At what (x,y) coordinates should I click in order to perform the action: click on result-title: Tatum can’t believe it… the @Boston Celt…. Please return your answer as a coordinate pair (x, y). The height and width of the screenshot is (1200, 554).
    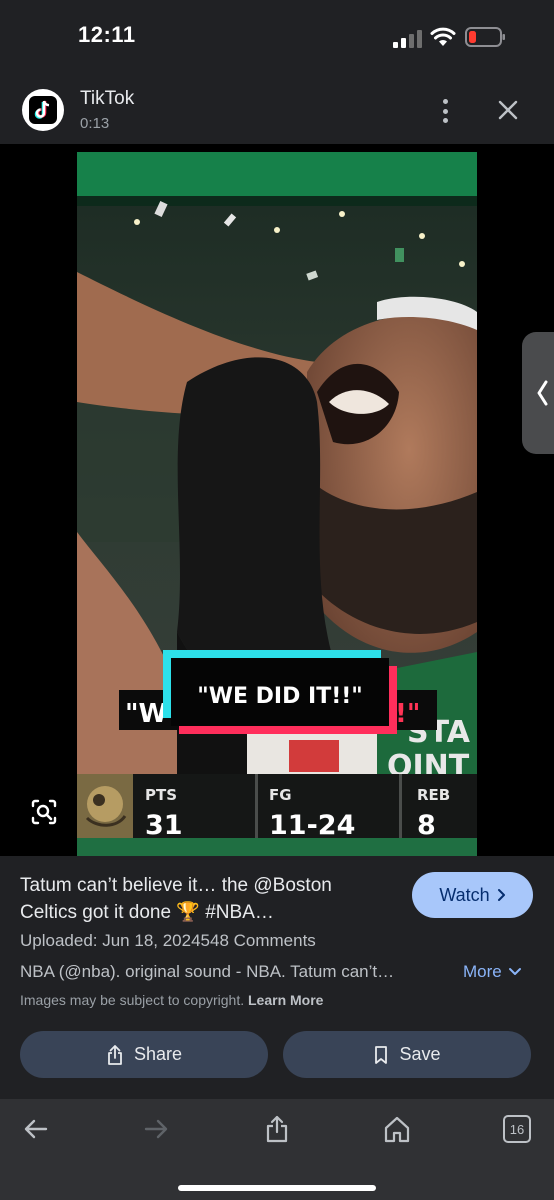
    Looking at the image, I should click on (205, 899).